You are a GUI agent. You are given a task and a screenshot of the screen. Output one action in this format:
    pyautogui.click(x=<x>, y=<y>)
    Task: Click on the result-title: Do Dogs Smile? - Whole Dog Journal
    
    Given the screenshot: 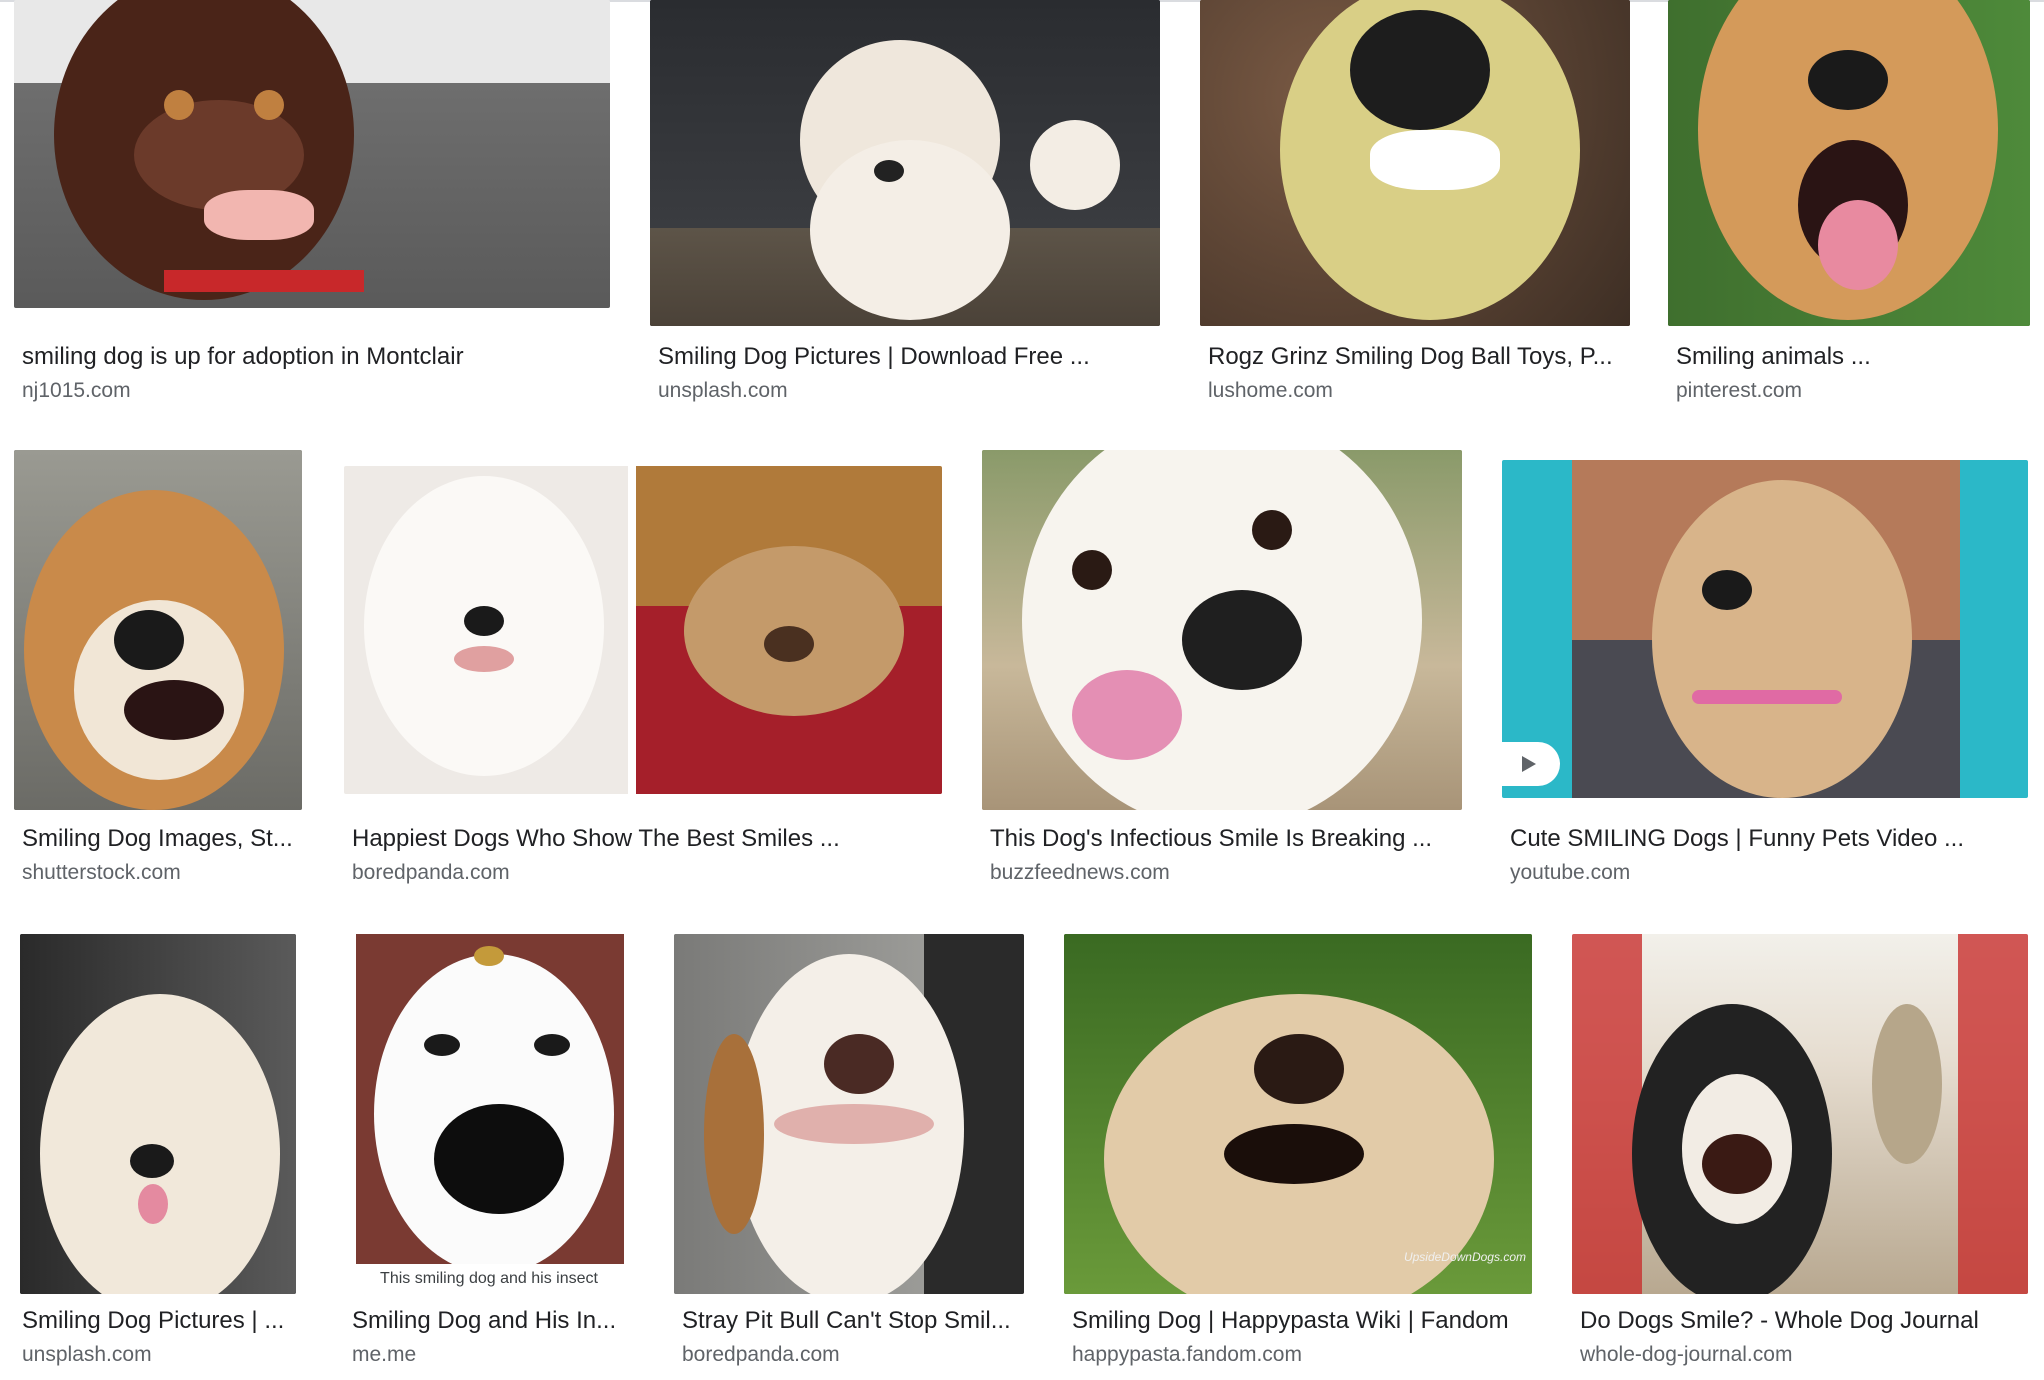 What is the action you would take?
    pyautogui.click(x=1803, y=1321)
    